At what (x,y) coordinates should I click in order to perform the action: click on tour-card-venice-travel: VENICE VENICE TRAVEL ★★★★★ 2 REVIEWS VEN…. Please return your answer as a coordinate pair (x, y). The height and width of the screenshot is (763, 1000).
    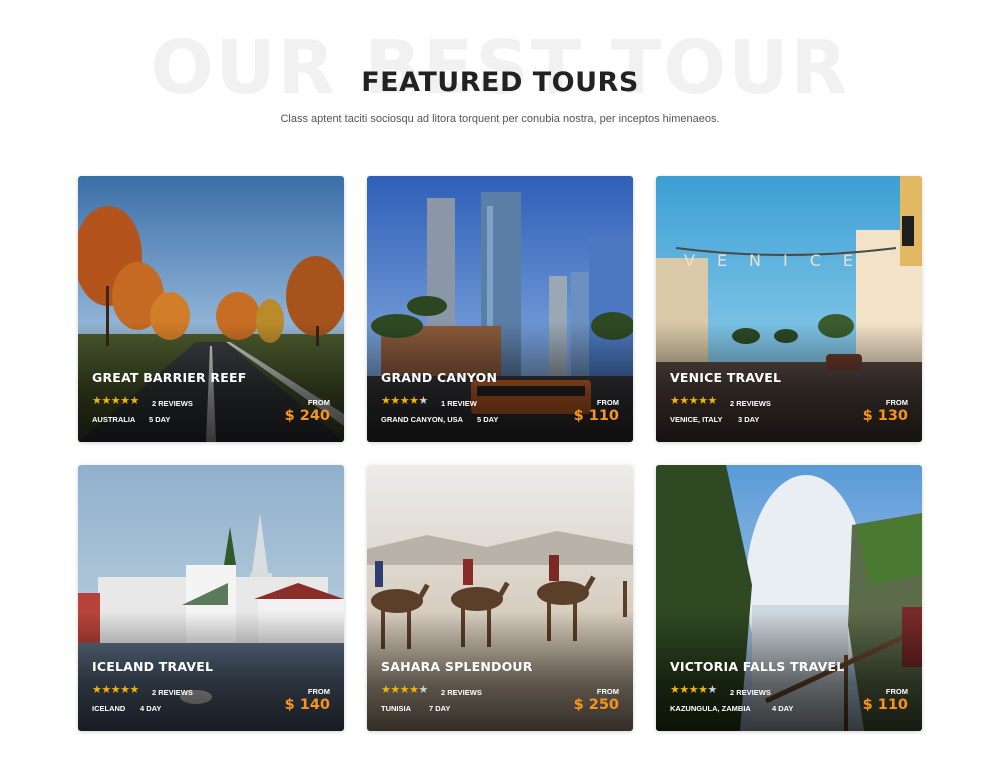
    Looking at the image, I should click on (789, 309).